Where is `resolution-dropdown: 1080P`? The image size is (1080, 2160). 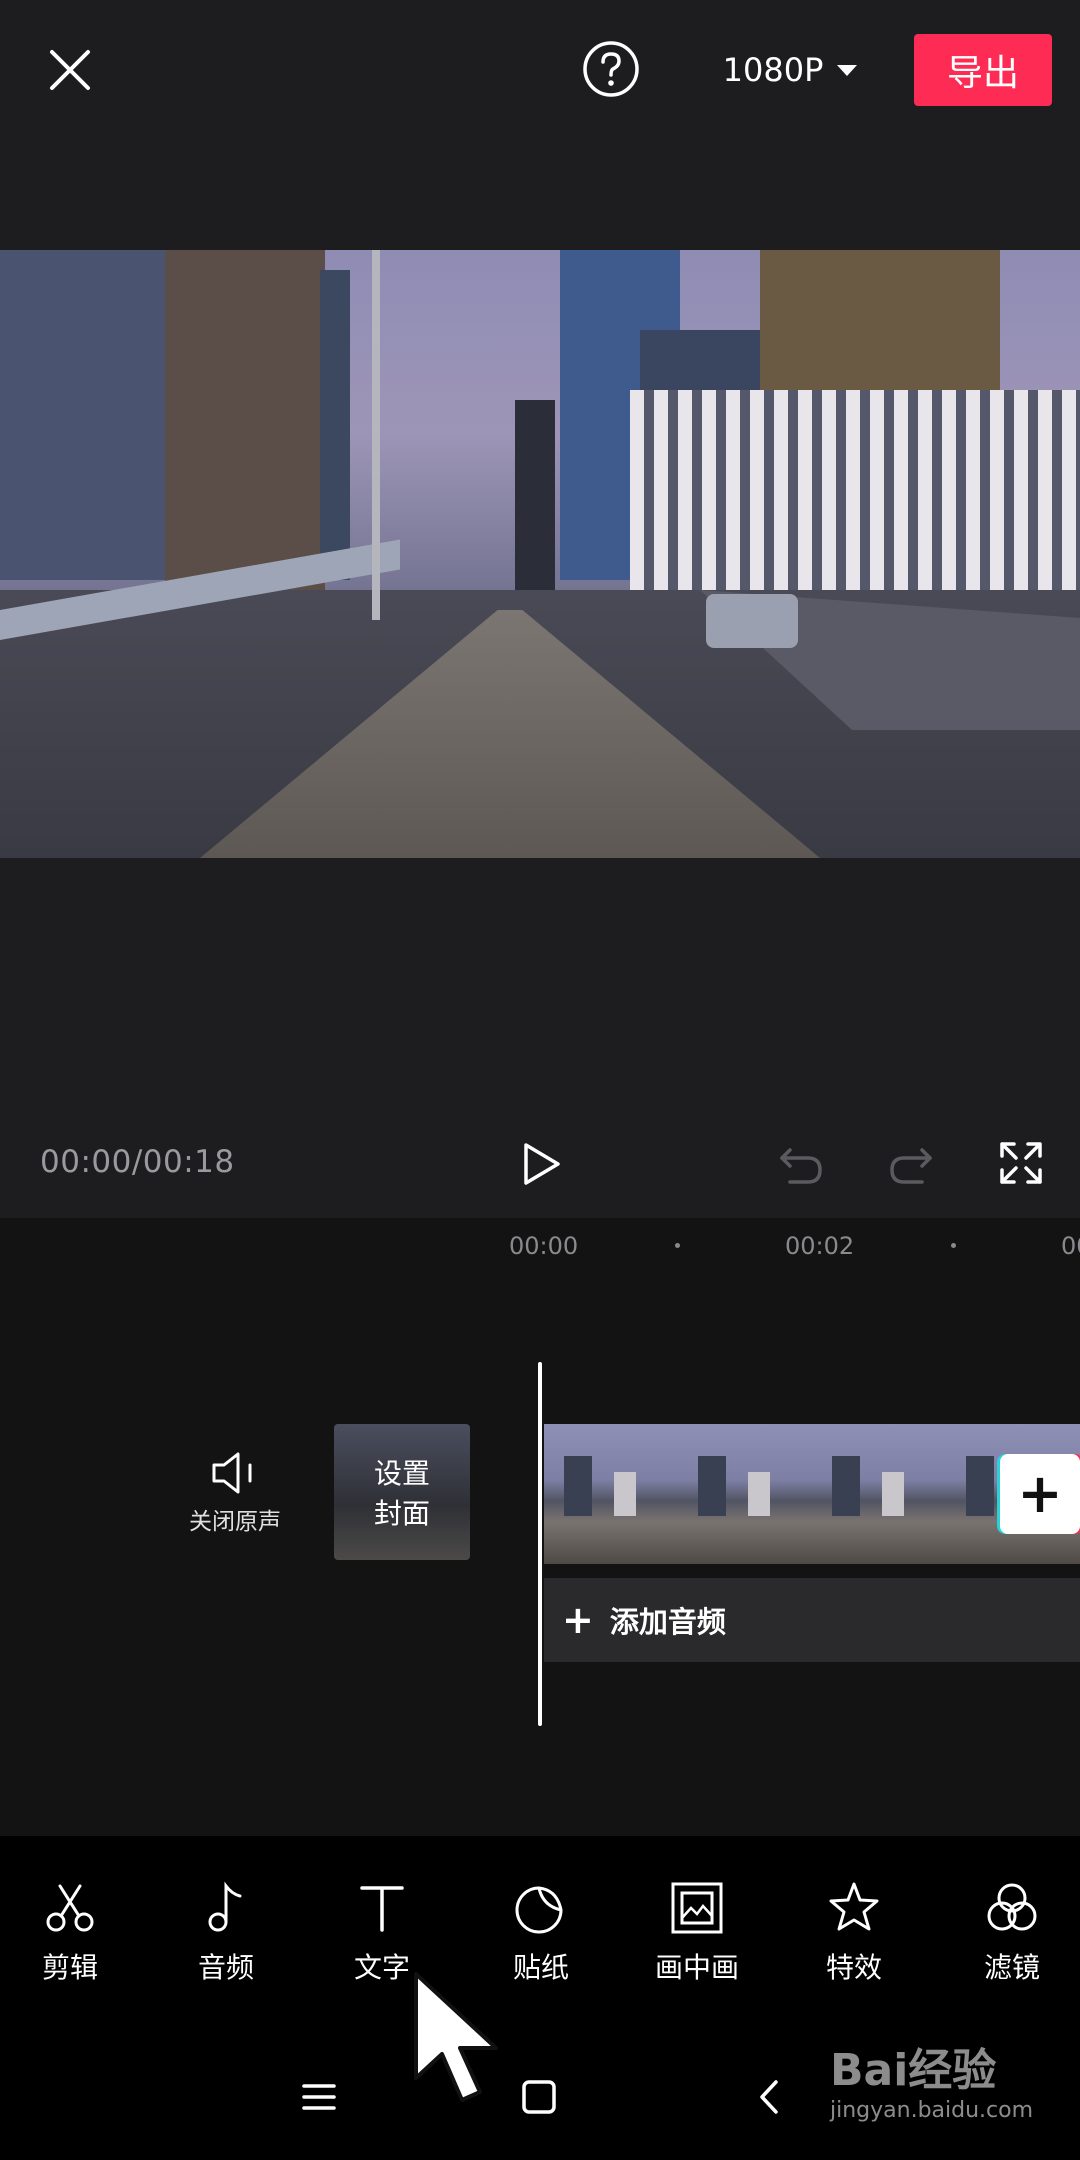
resolution-dropdown: 1080P is located at coordinates (790, 70).